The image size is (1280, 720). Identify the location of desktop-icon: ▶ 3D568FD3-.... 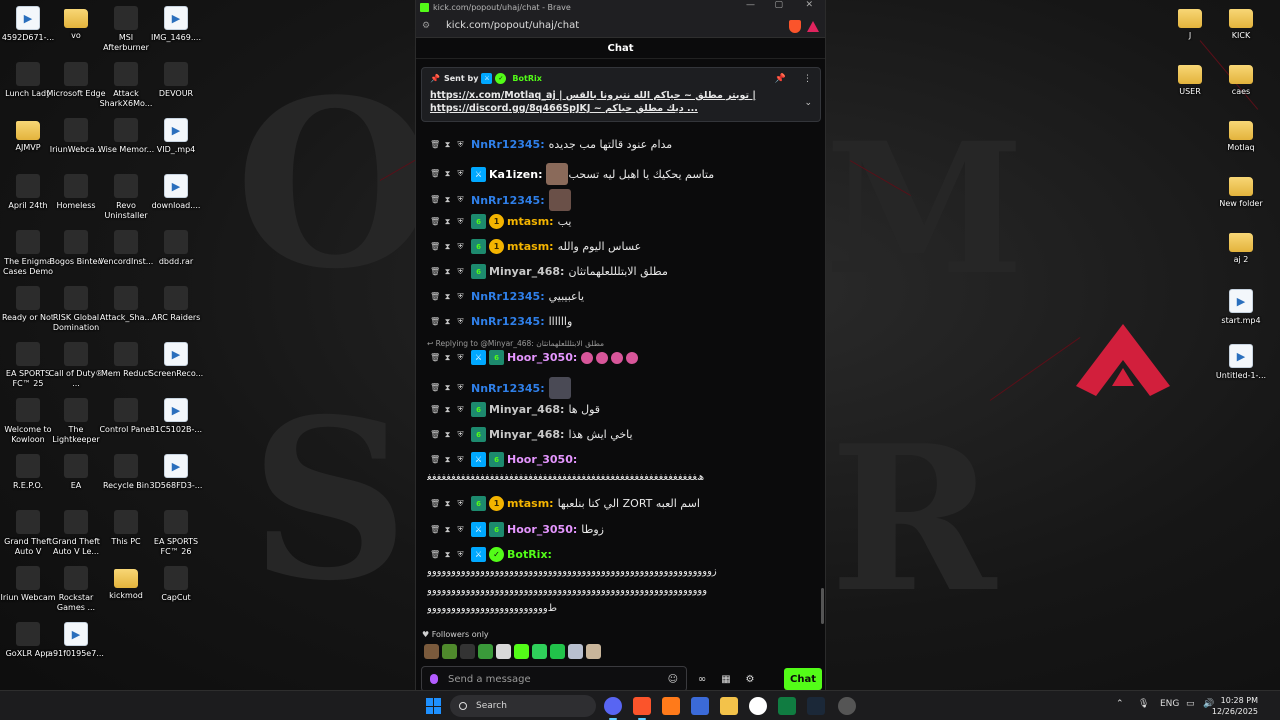
(176, 478).